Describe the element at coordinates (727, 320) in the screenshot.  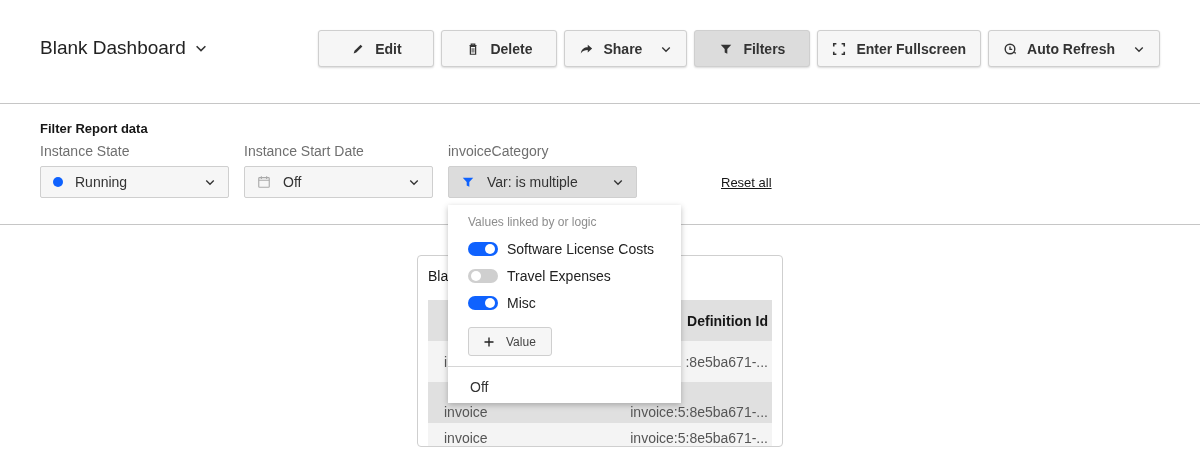
I see `column-header: Definition Id` at that location.